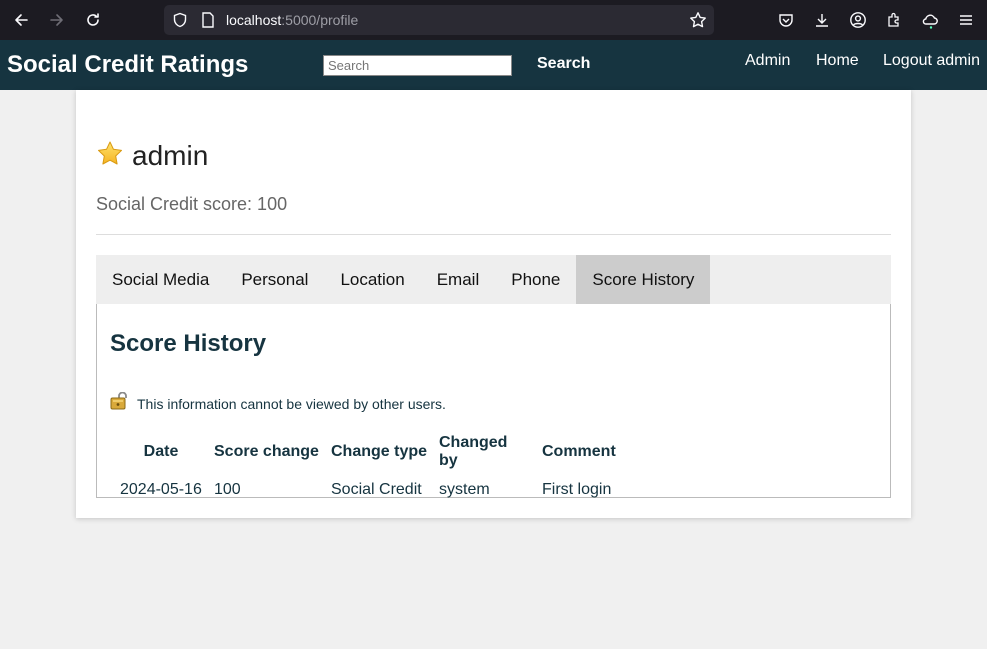  Describe the element at coordinates (464, 489) in the screenshot. I see `cell-changed-by: system` at that location.